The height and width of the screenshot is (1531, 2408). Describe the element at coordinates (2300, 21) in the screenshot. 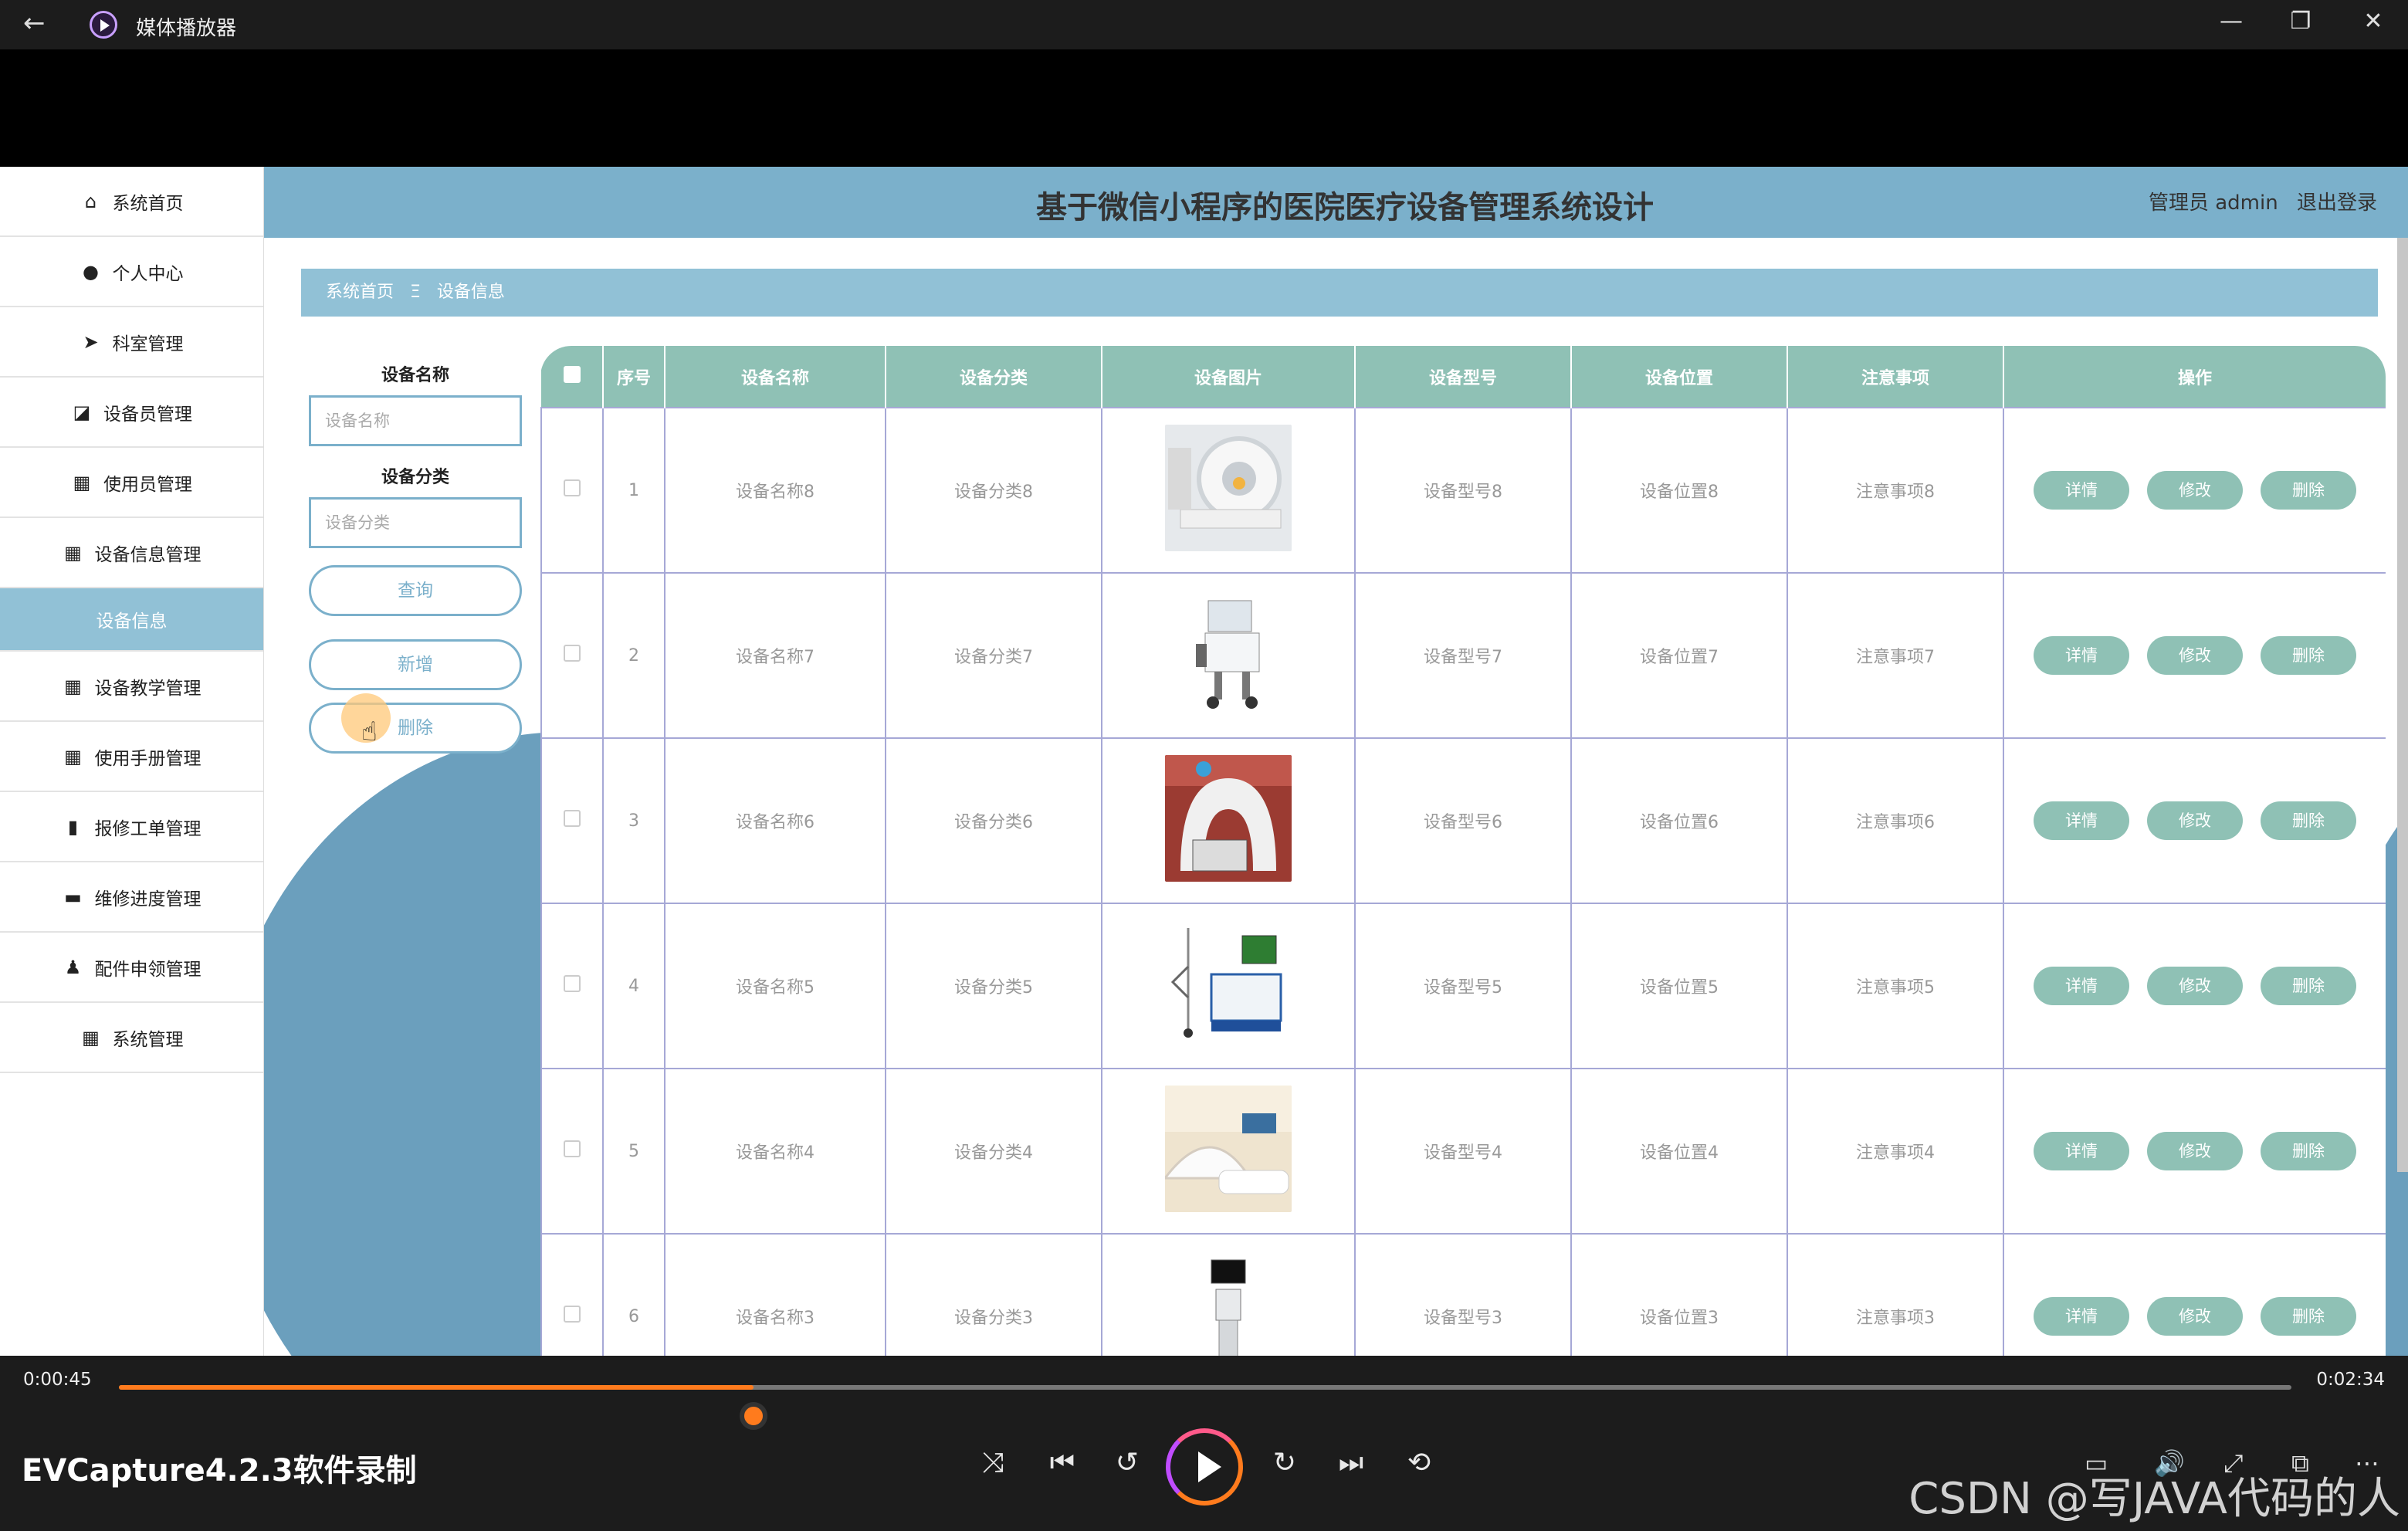

I see `restore-button: ❐` at that location.